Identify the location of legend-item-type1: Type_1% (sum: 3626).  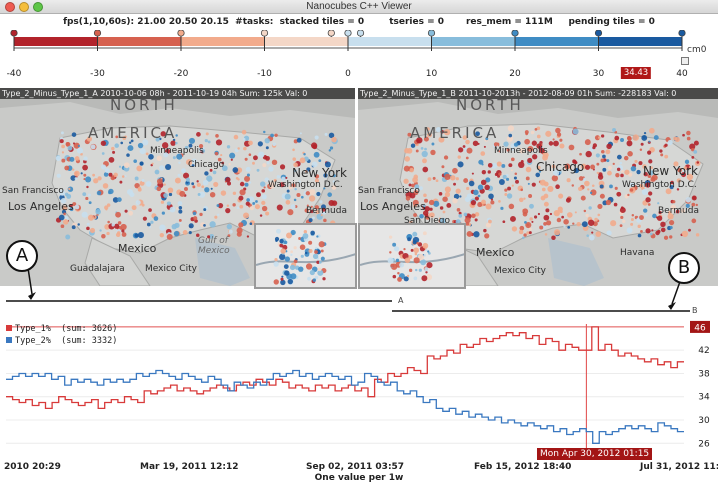
(61, 329).